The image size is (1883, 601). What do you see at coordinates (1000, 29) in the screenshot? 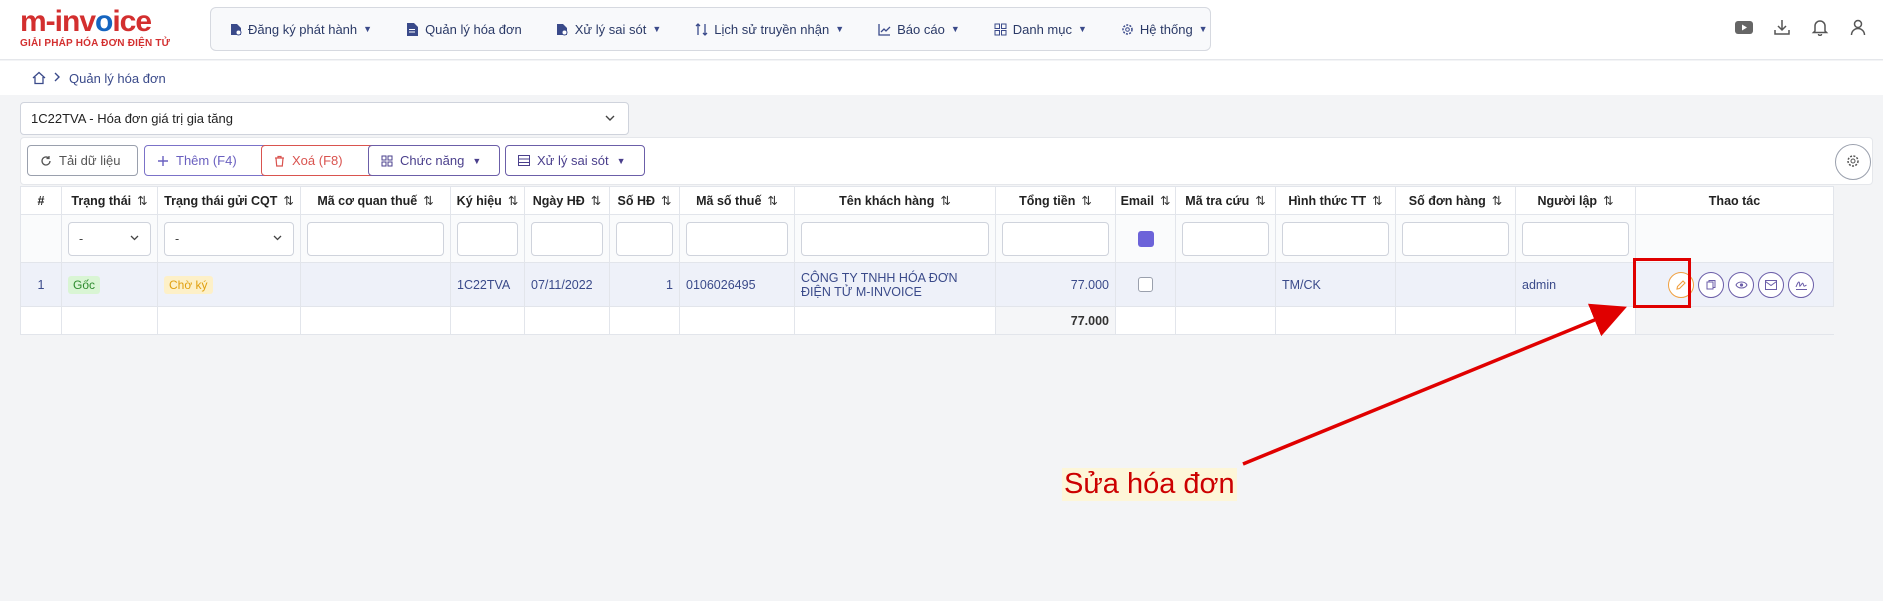
I see `grid-icon` at bounding box center [1000, 29].